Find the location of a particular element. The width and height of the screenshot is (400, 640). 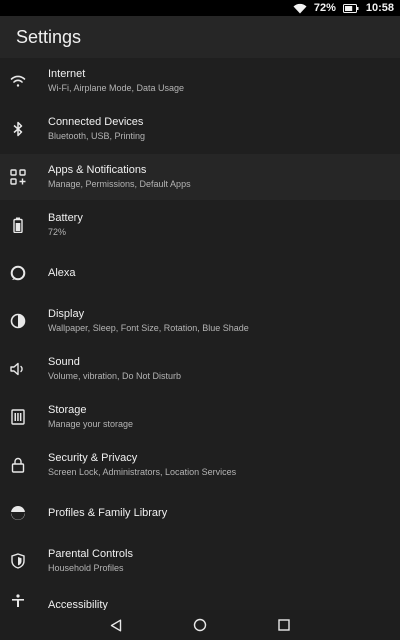

battery-percent: 72% is located at coordinates (324, 8).